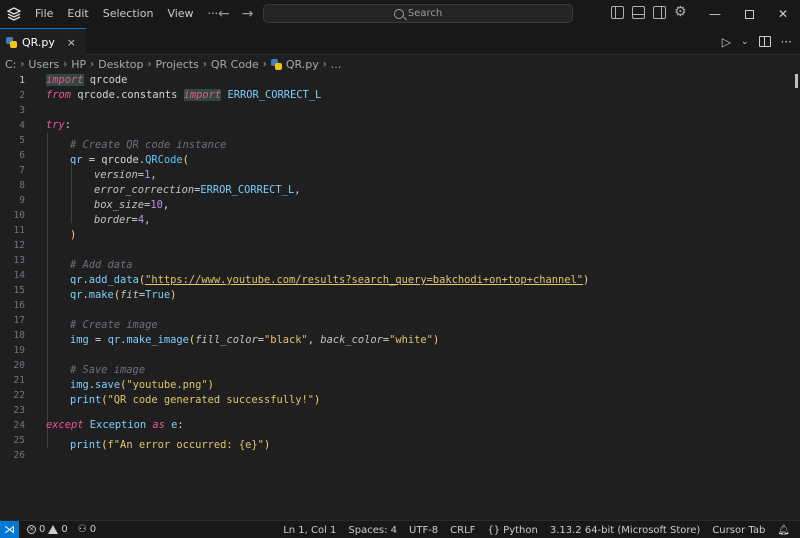 The height and width of the screenshot is (538, 800). What do you see at coordinates (317, 367) in the screenshot?
I see `code-line: # Save image` at bounding box center [317, 367].